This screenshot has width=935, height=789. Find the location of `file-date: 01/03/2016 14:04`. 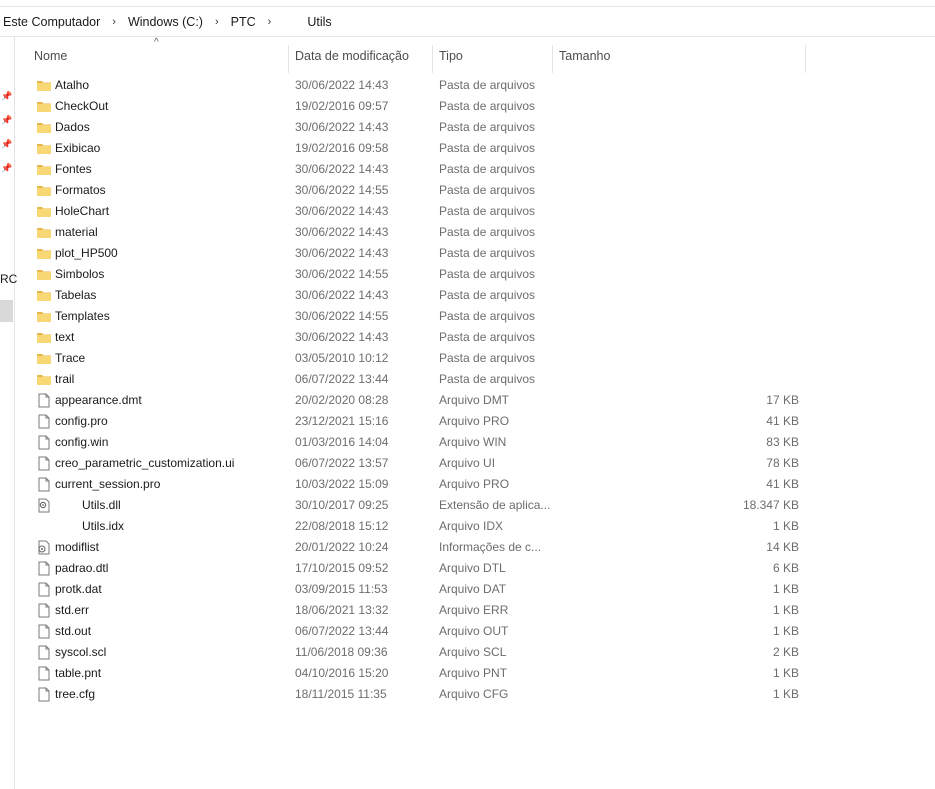

file-date: 01/03/2016 14:04 is located at coordinates (342, 442).